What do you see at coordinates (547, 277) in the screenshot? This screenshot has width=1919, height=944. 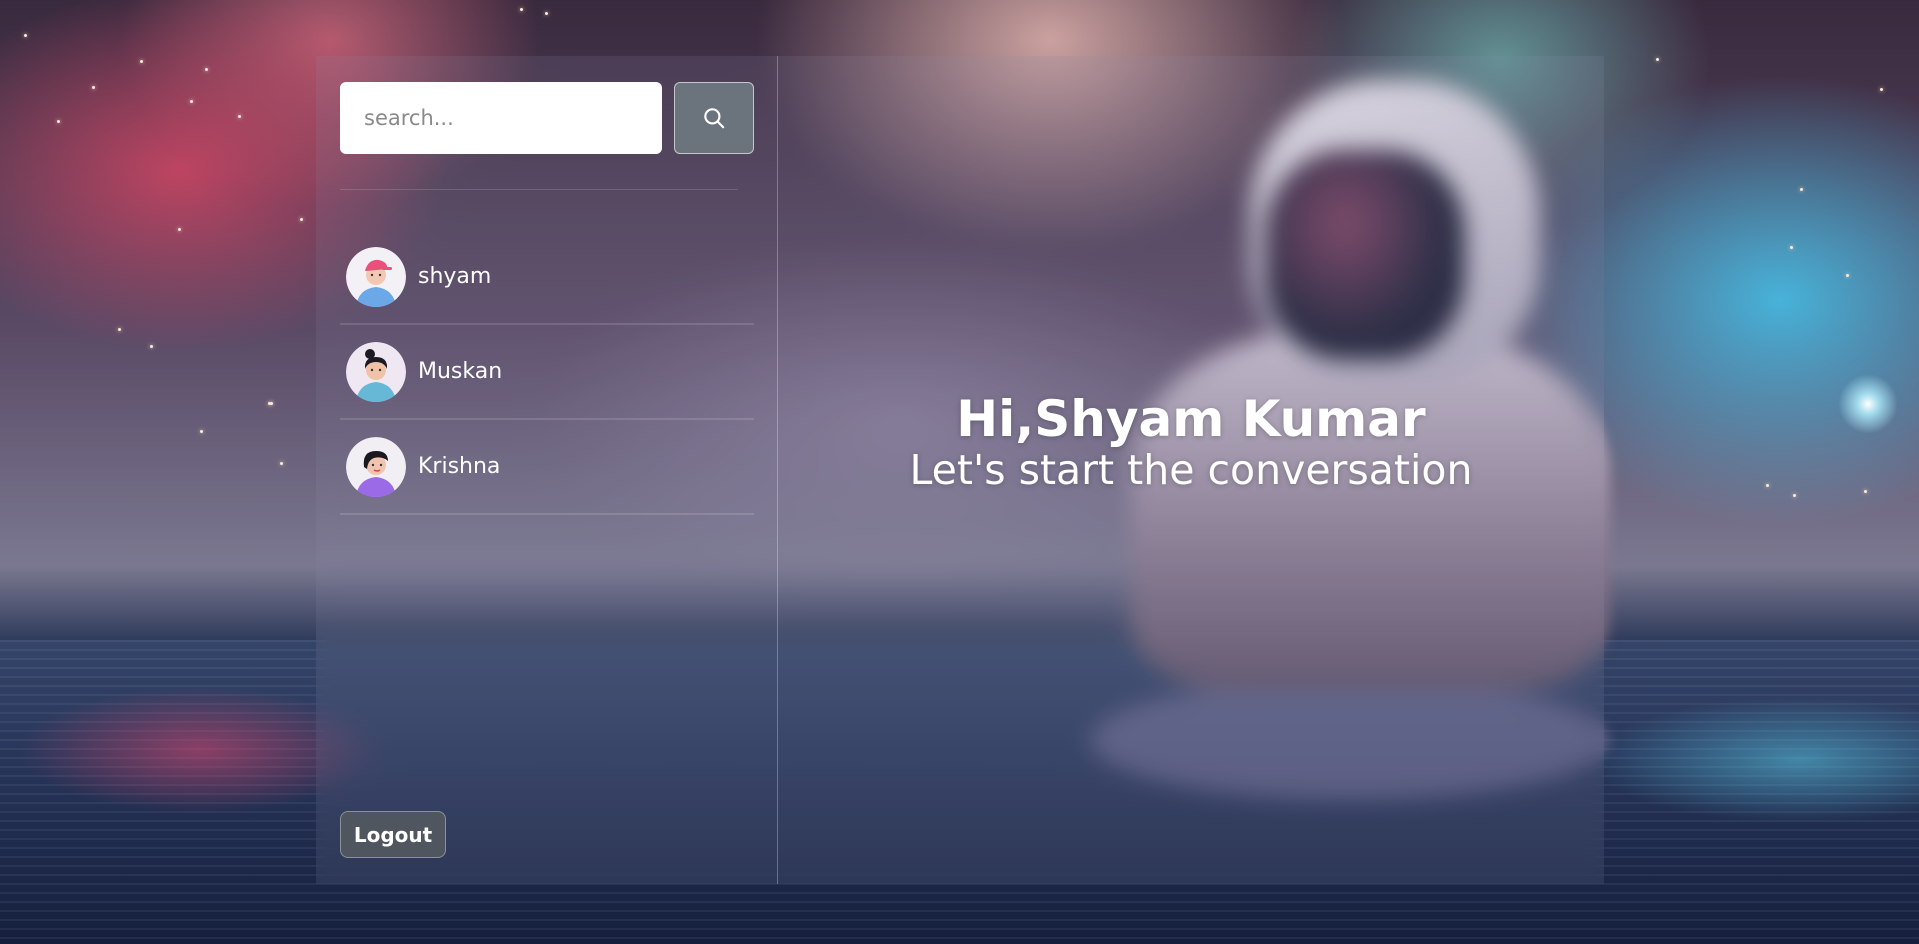 I see `user-list-item: shyam` at bounding box center [547, 277].